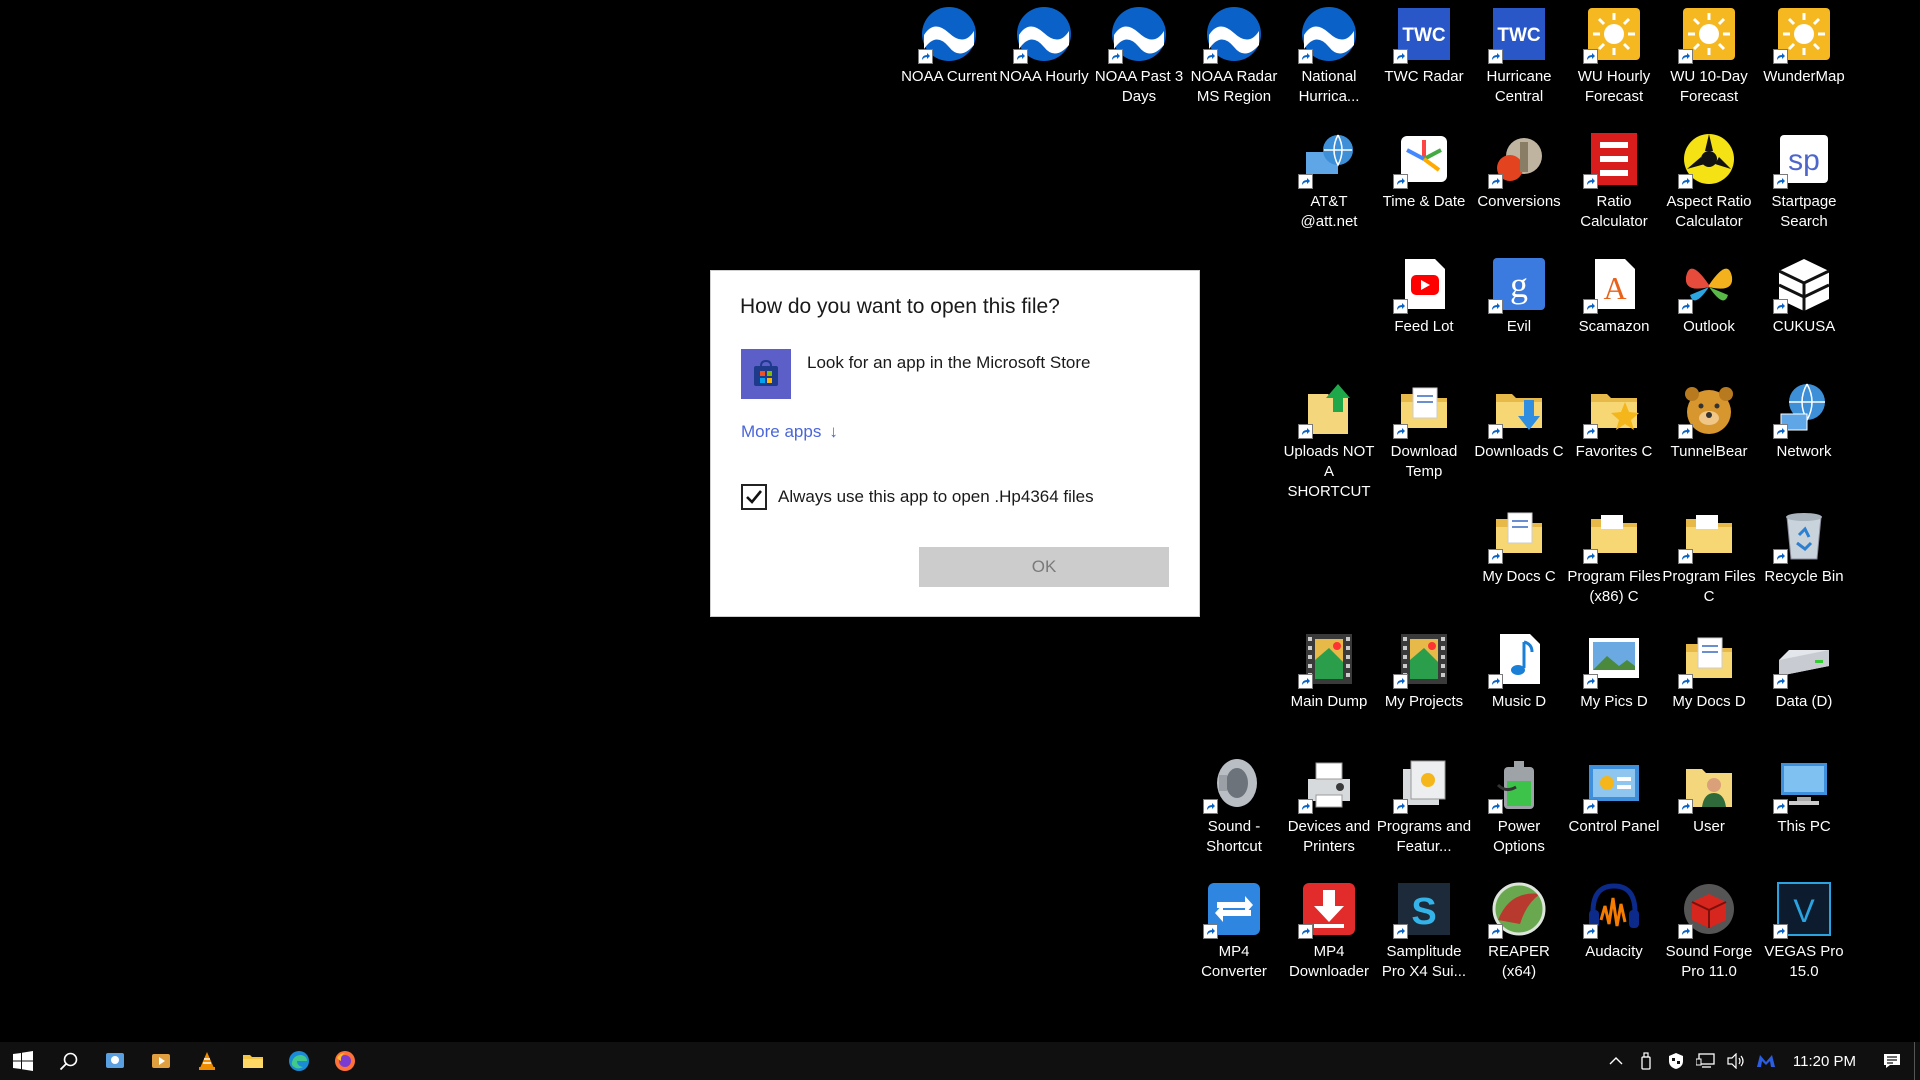  What do you see at coordinates (1892, 1061) in the screenshot?
I see `action-center-button` at bounding box center [1892, 1061].